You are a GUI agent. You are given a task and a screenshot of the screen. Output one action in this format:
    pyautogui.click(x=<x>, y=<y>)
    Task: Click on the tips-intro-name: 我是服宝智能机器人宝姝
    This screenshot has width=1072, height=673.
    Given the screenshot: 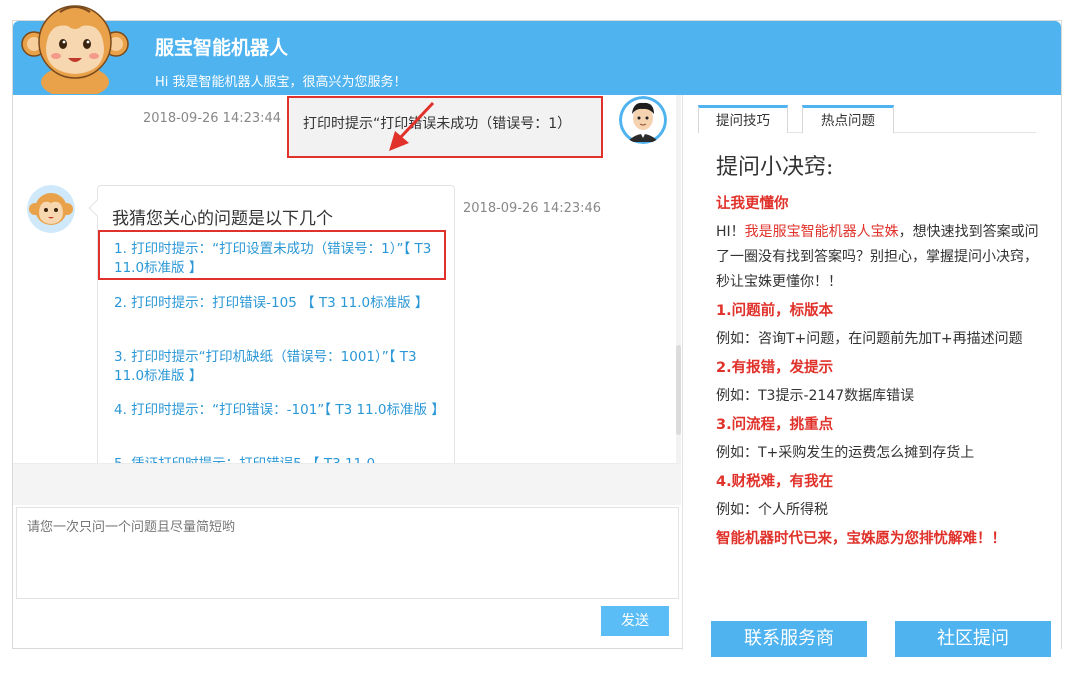 What is the action you would take?
    pyautogui.click(x=821, y=232)
    